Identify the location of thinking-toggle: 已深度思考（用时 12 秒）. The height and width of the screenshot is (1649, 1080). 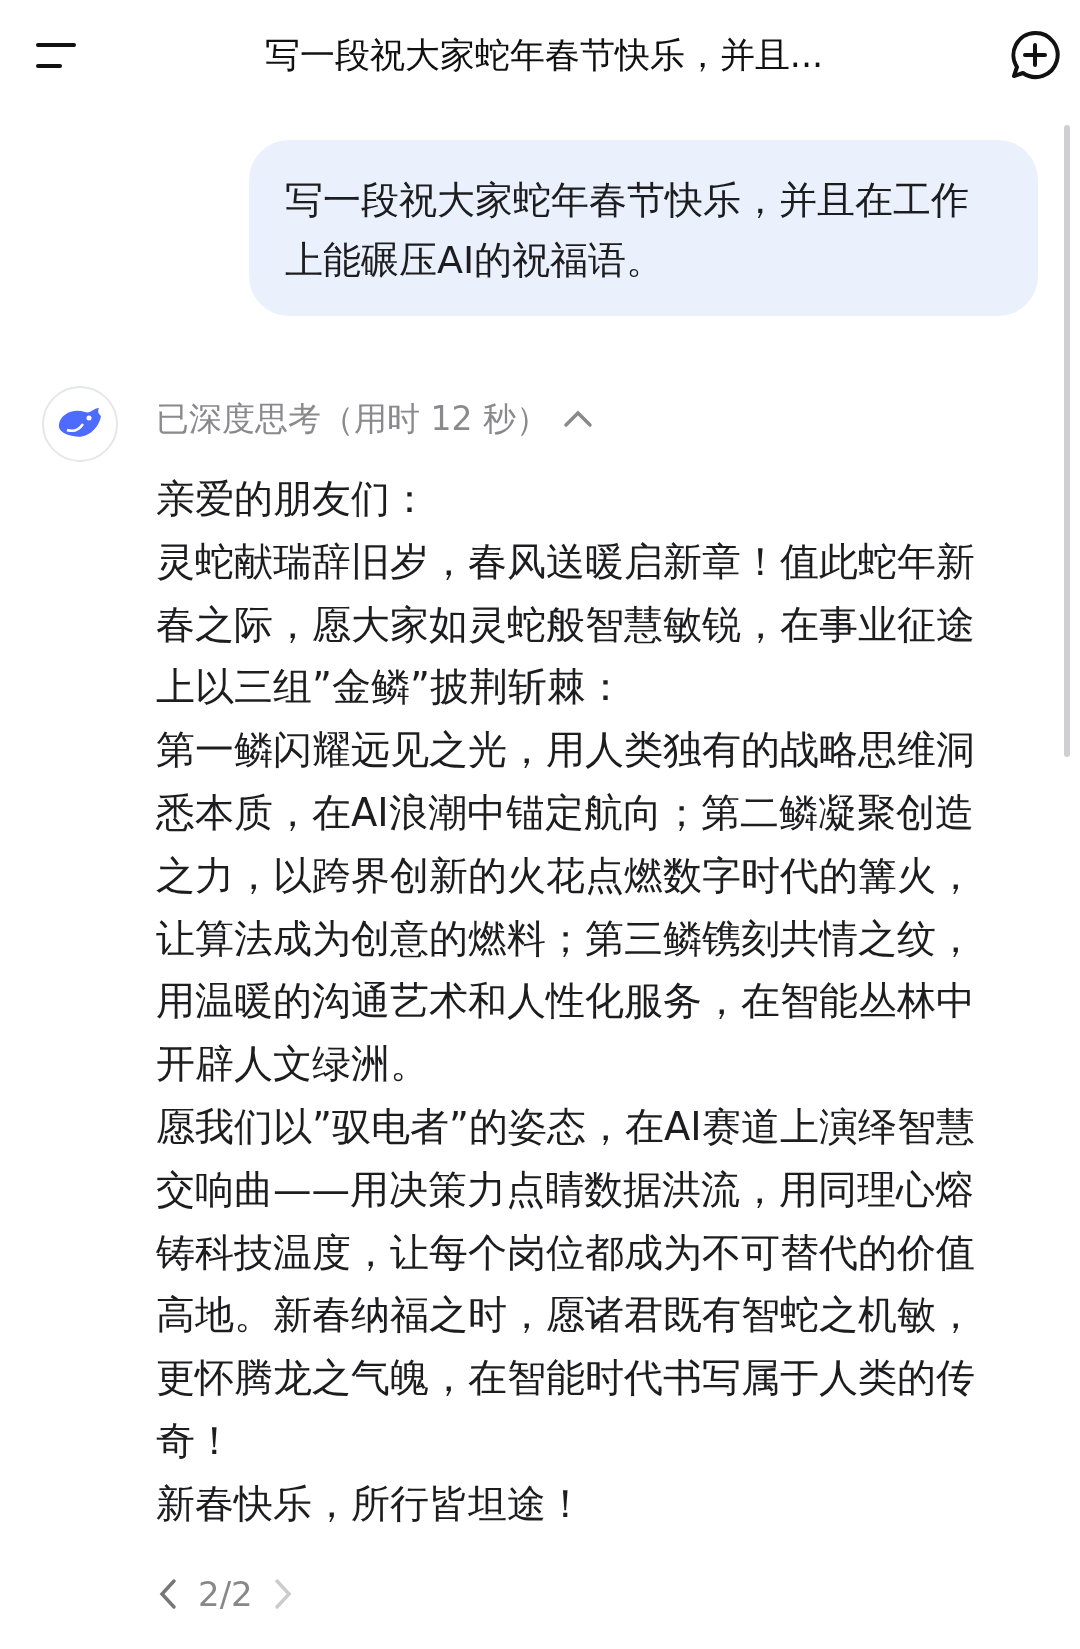
(374, 419).